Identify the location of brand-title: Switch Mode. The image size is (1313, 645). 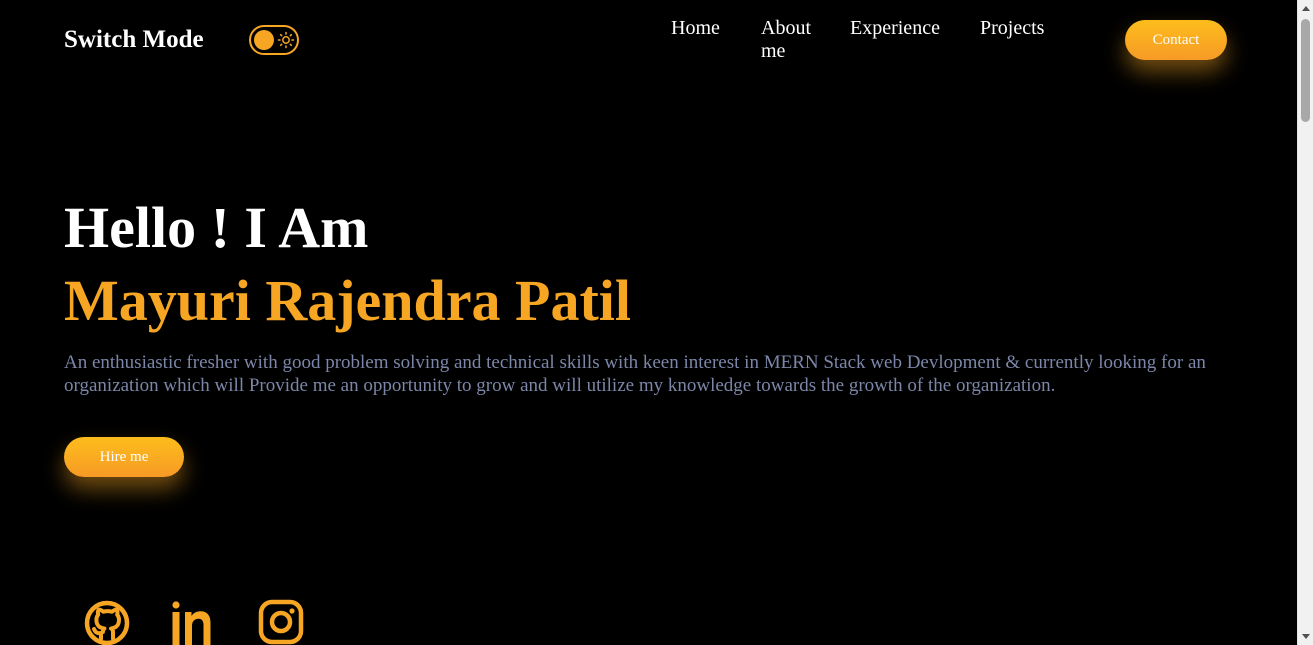
(134, 39).